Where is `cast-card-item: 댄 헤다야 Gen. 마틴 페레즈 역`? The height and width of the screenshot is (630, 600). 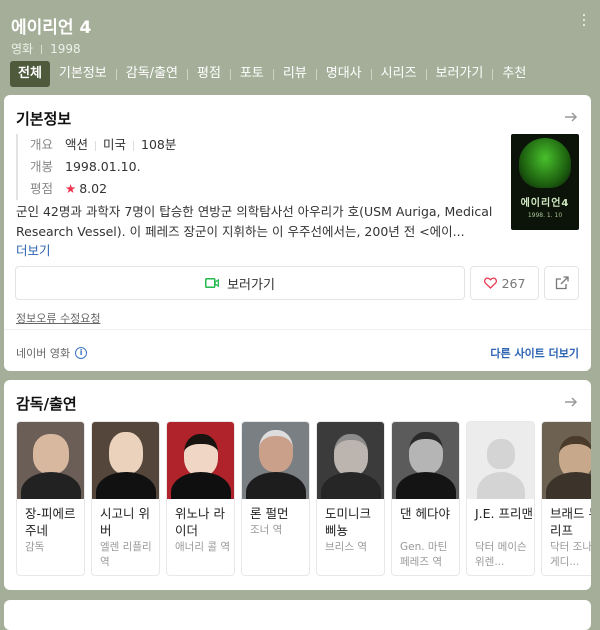
cast-card-item: 댄 헤다야 Gen. 마틴 페레즈 역 is located at coordinates (425, 498).